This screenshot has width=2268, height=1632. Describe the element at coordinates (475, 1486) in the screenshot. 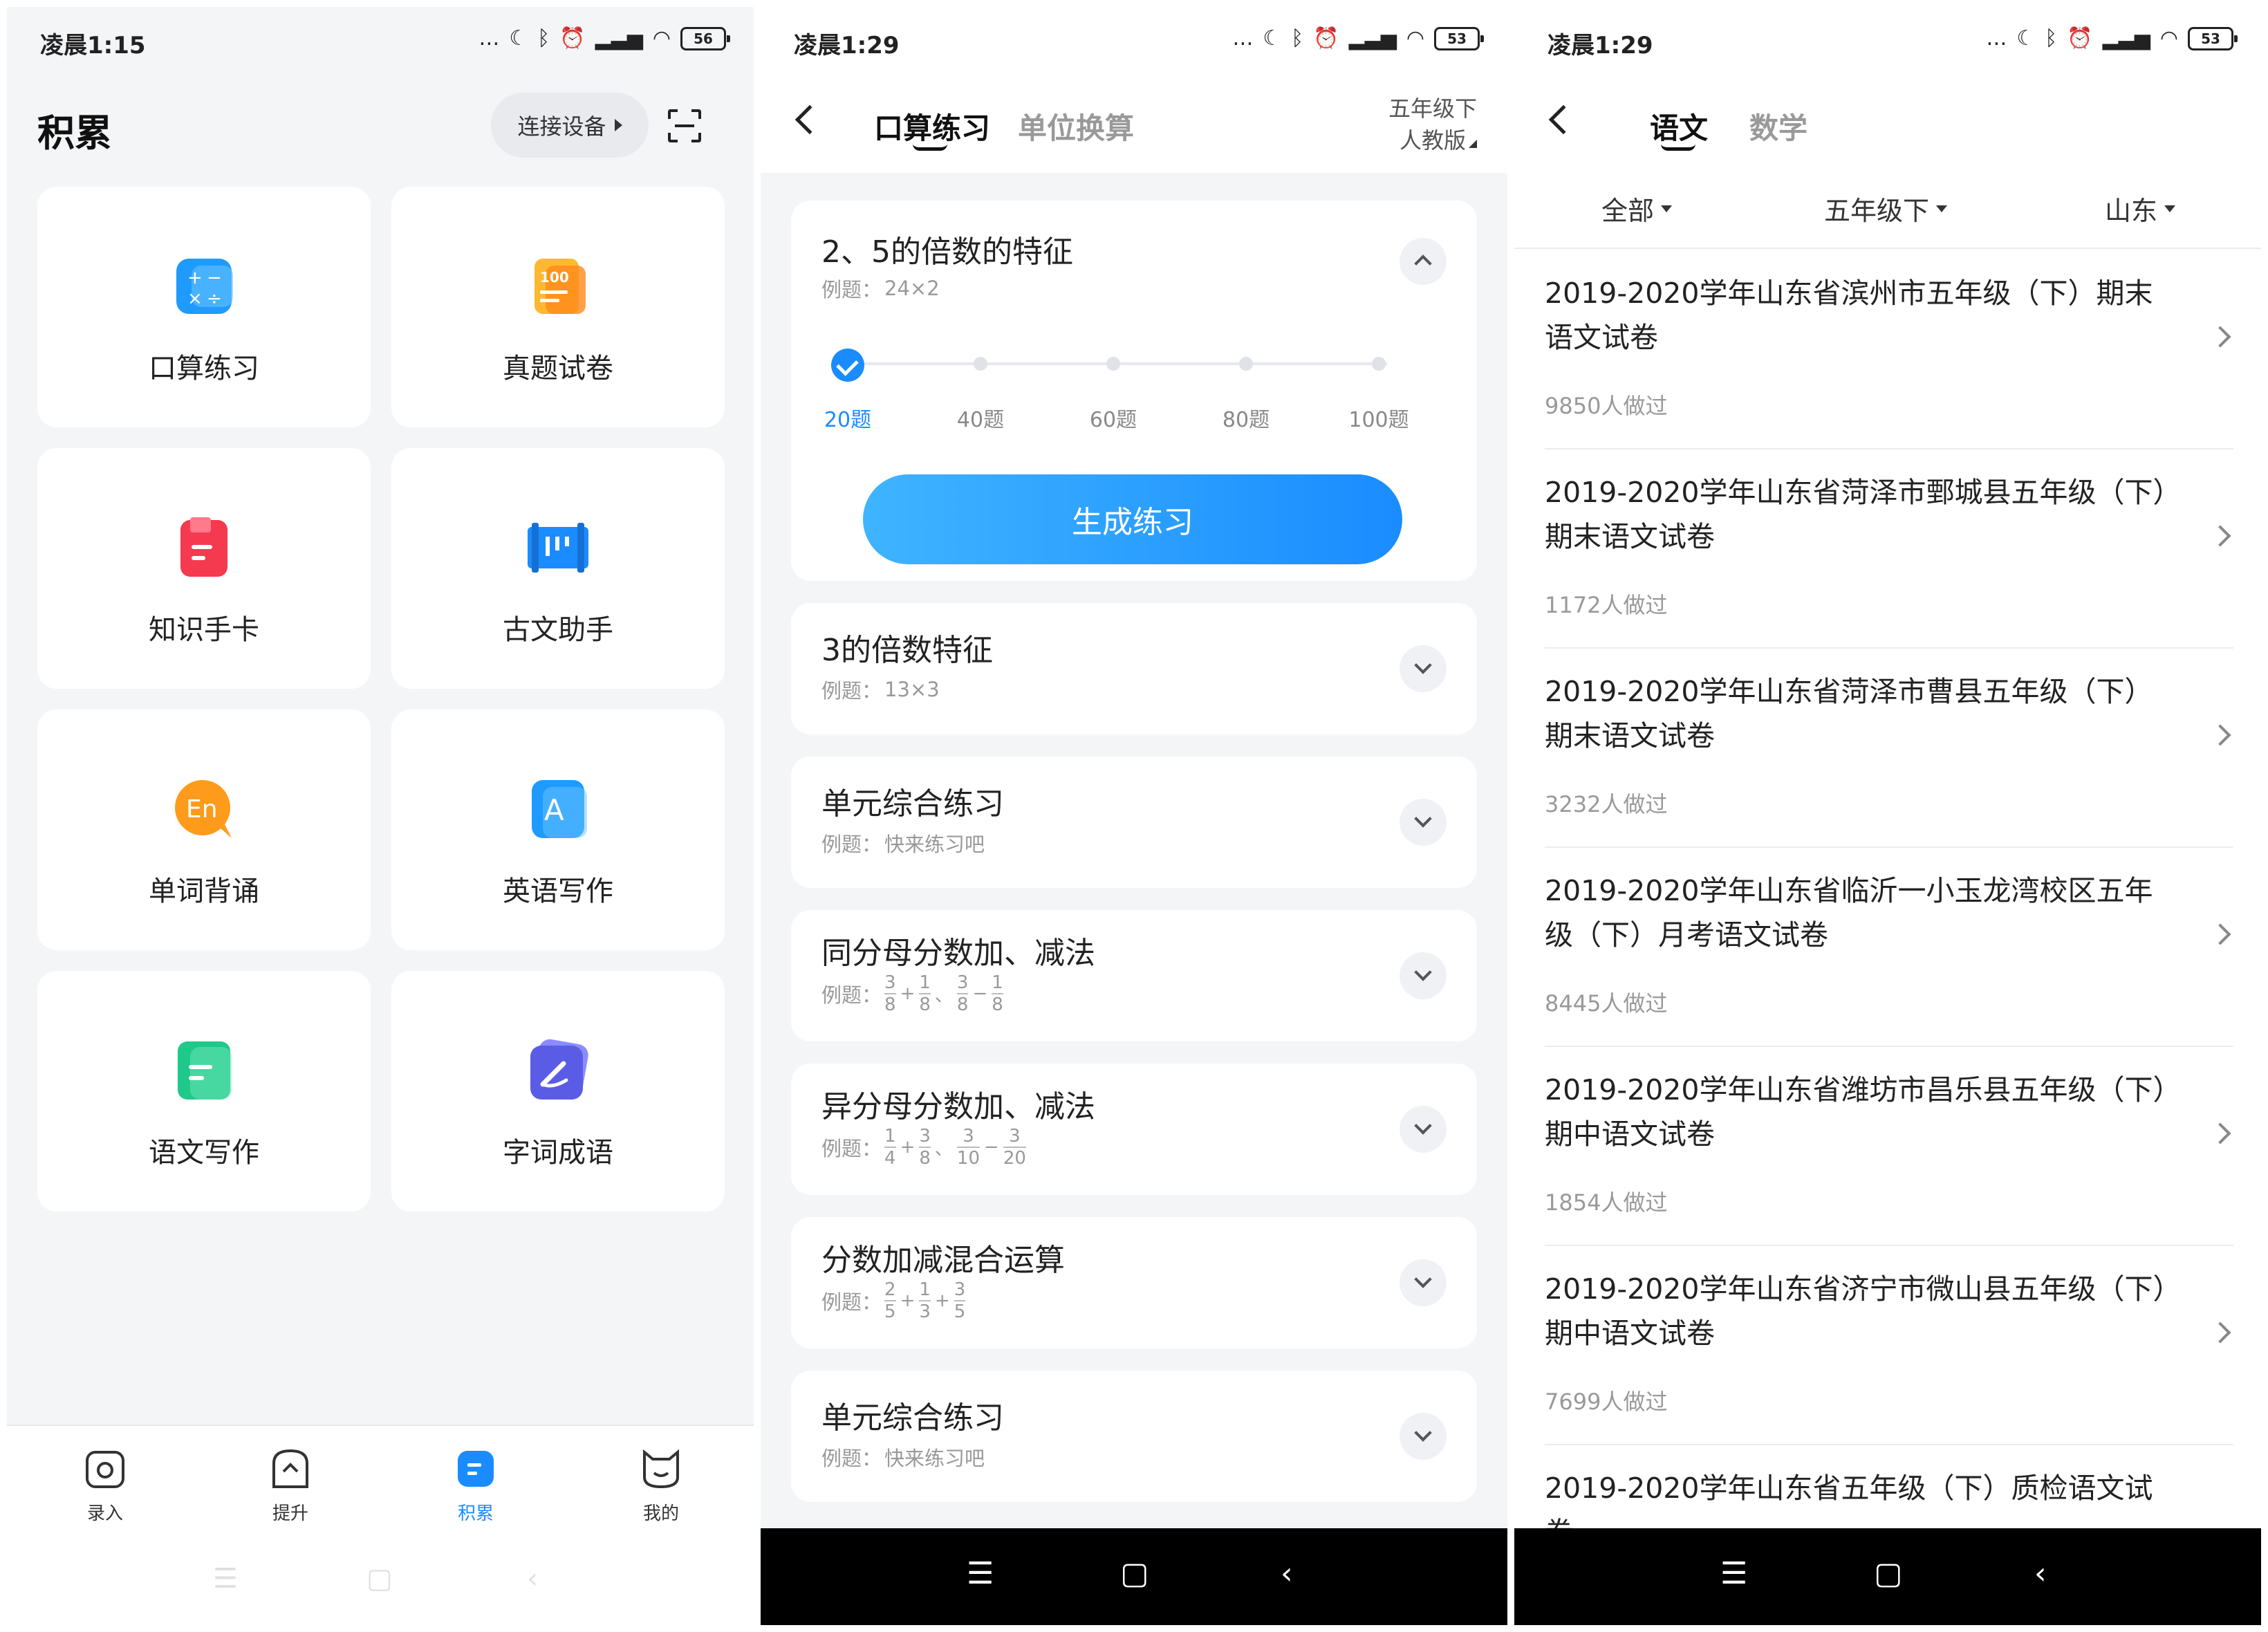

I see `nav-accumulate: 积累` at that location.